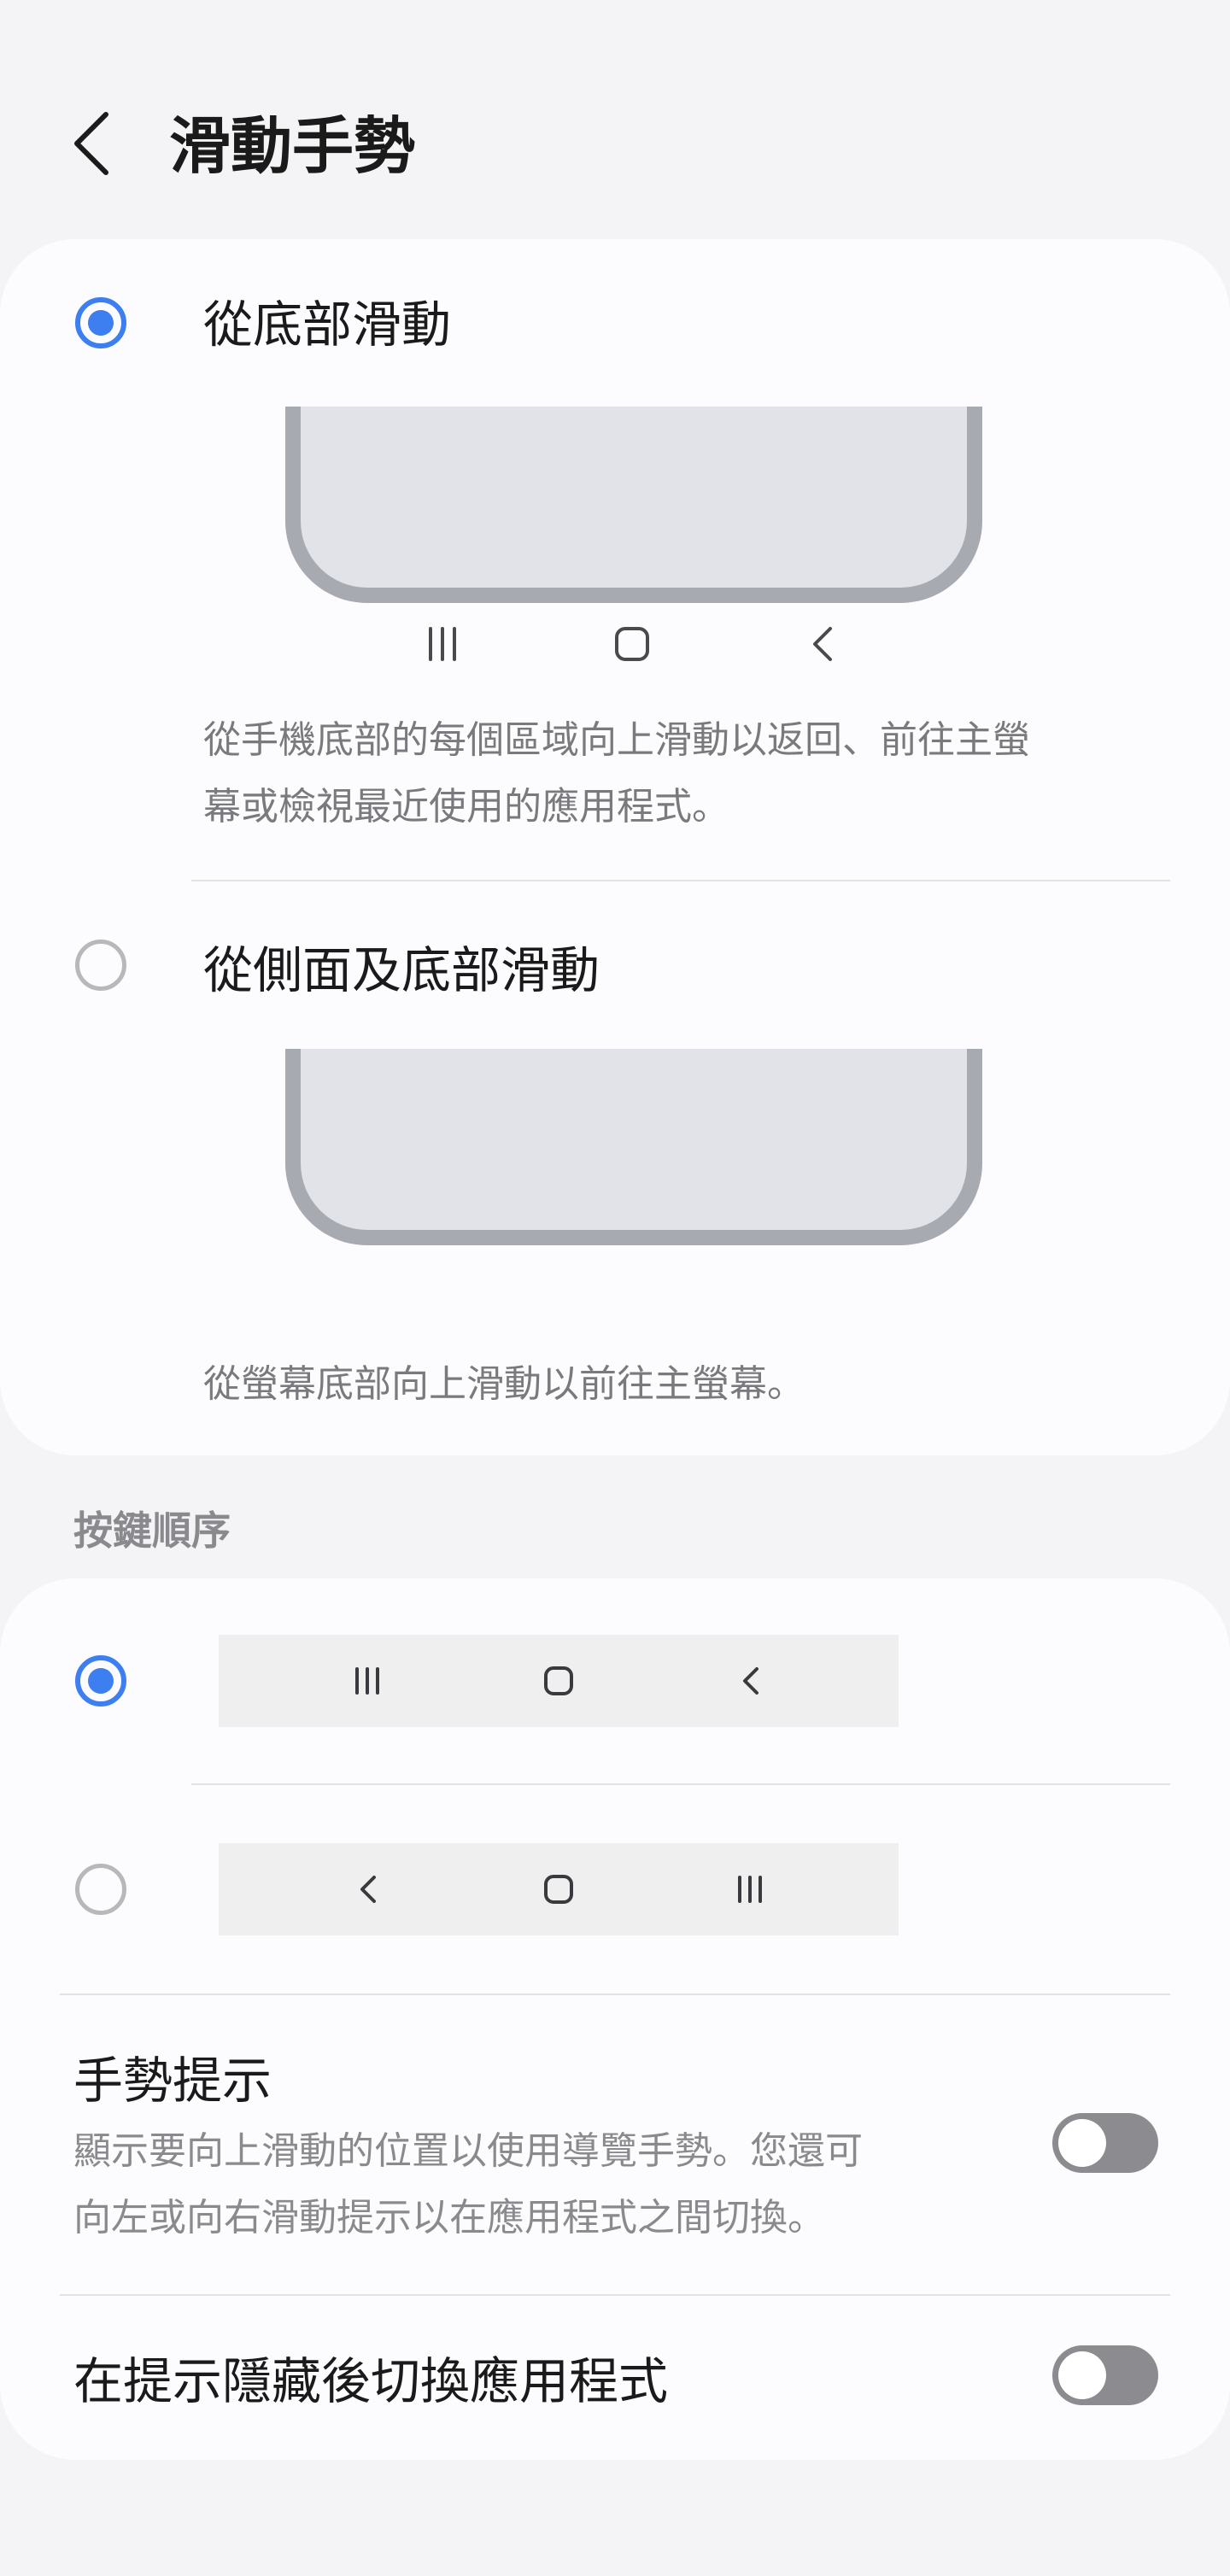 Image resolution: width=1230 pixels, height=2576 pixels. I want to click on back-button, so click(92, 143).